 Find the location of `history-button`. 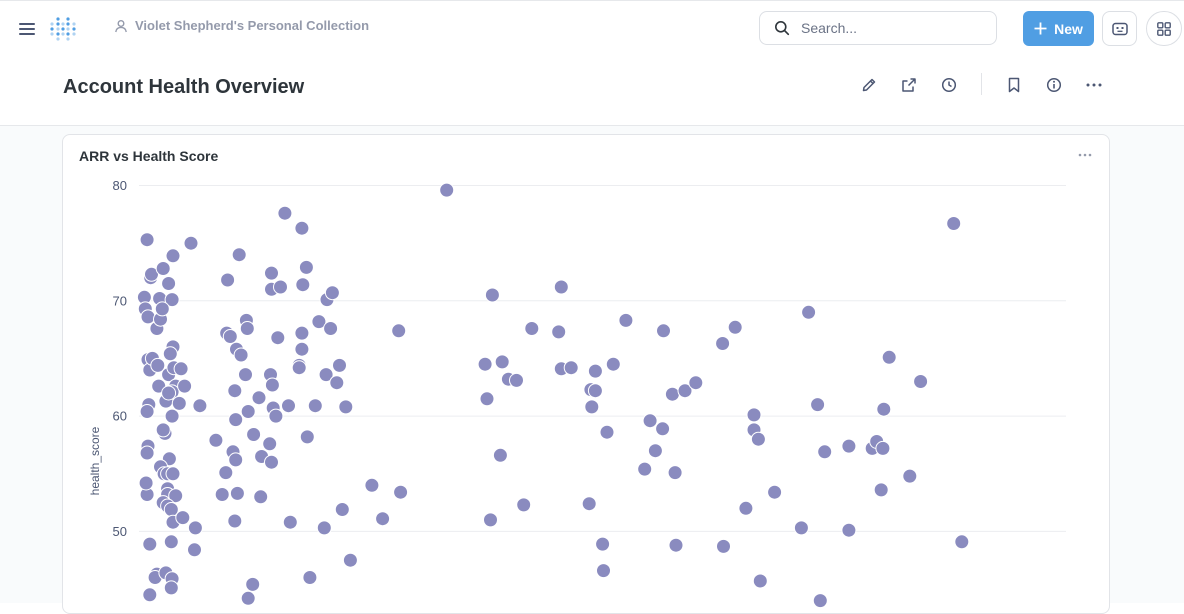

history-button is located at coordinates (949, 85).